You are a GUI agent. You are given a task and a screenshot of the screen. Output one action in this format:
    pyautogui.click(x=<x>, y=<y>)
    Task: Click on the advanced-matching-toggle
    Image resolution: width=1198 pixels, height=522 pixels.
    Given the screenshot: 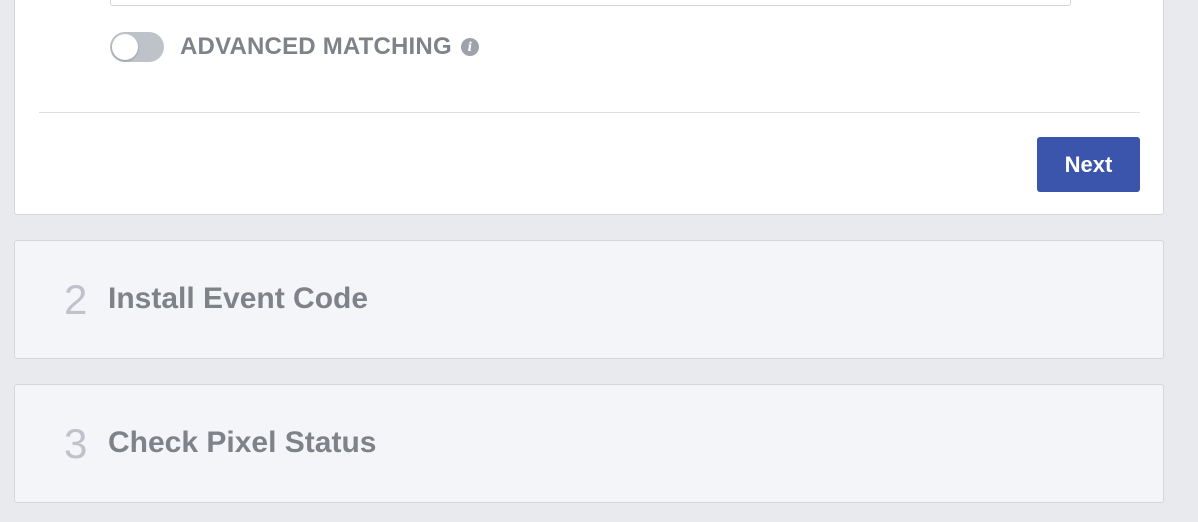 What is the action you would take?
    pyautogui.click(x=137, y=47)
    